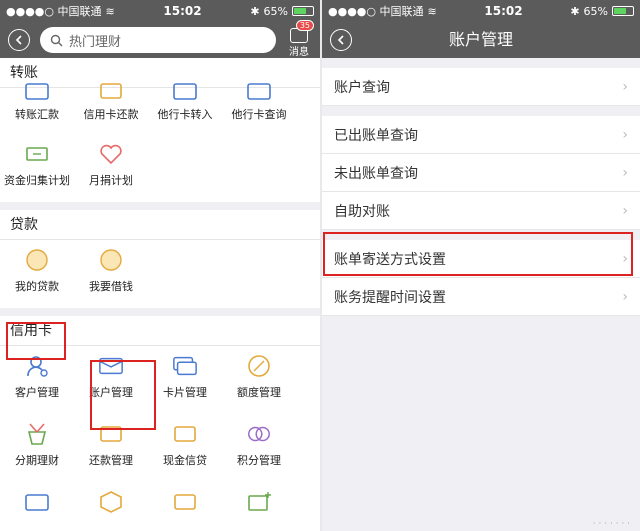 This screenshot has height=531, width=640. Describe the element at coordinates (185, 380) in the screenshot. I see `grid-item: 卡片管理` at that location.